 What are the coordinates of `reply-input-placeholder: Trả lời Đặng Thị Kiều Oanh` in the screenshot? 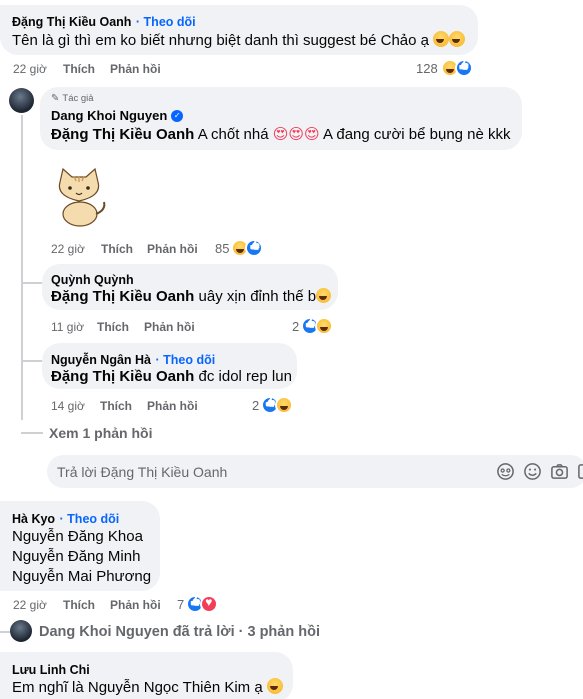 It's located at (142, 472).